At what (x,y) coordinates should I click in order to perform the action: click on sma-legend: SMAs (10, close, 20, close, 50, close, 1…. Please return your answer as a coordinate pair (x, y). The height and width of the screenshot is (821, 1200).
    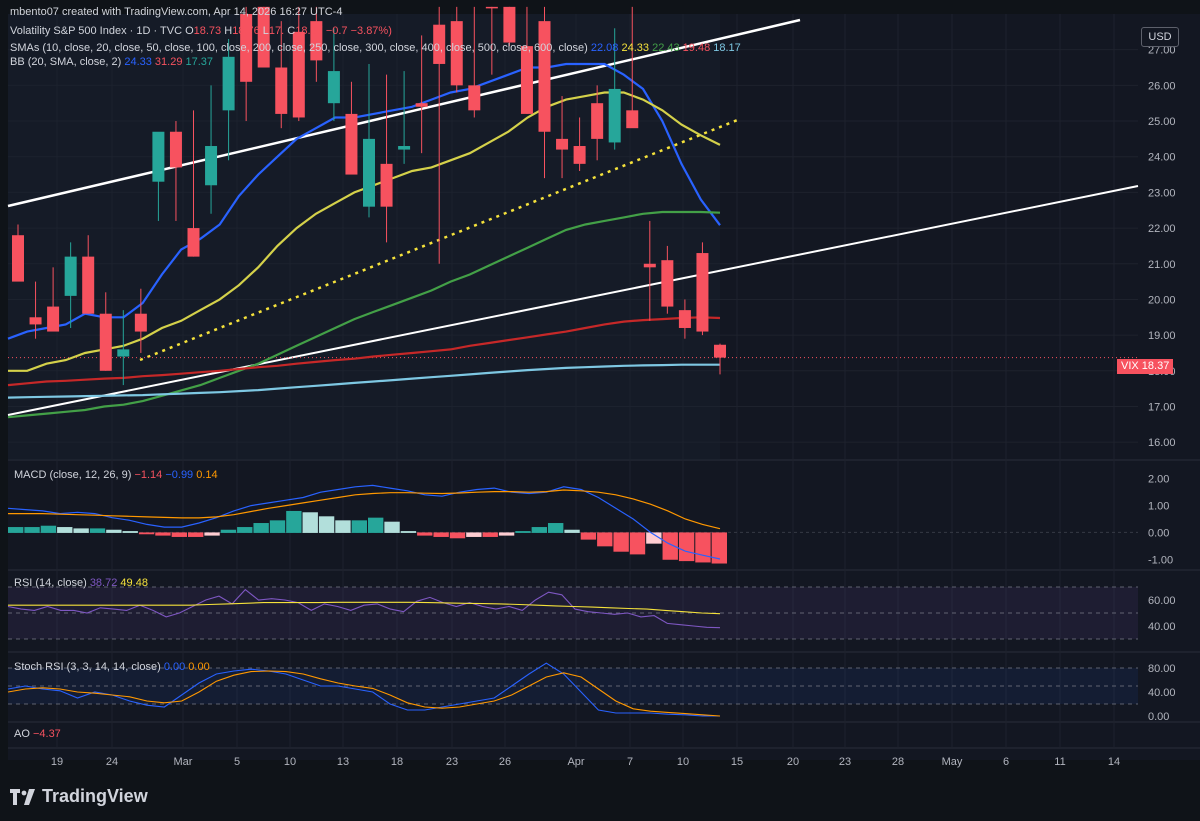
    Looking at the image, I should click on (375, 48).